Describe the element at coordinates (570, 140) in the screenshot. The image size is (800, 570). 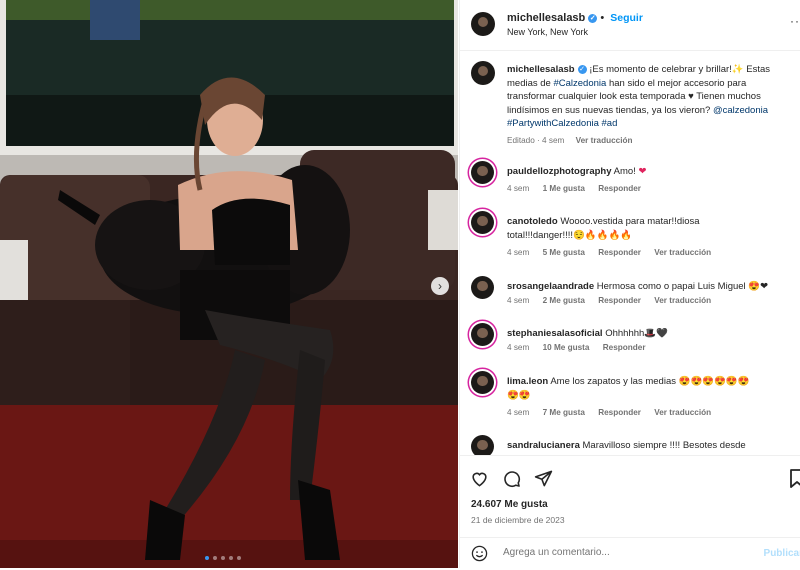
I see `caption-meta: Editado · 4 sem Ver traducción` at that location.